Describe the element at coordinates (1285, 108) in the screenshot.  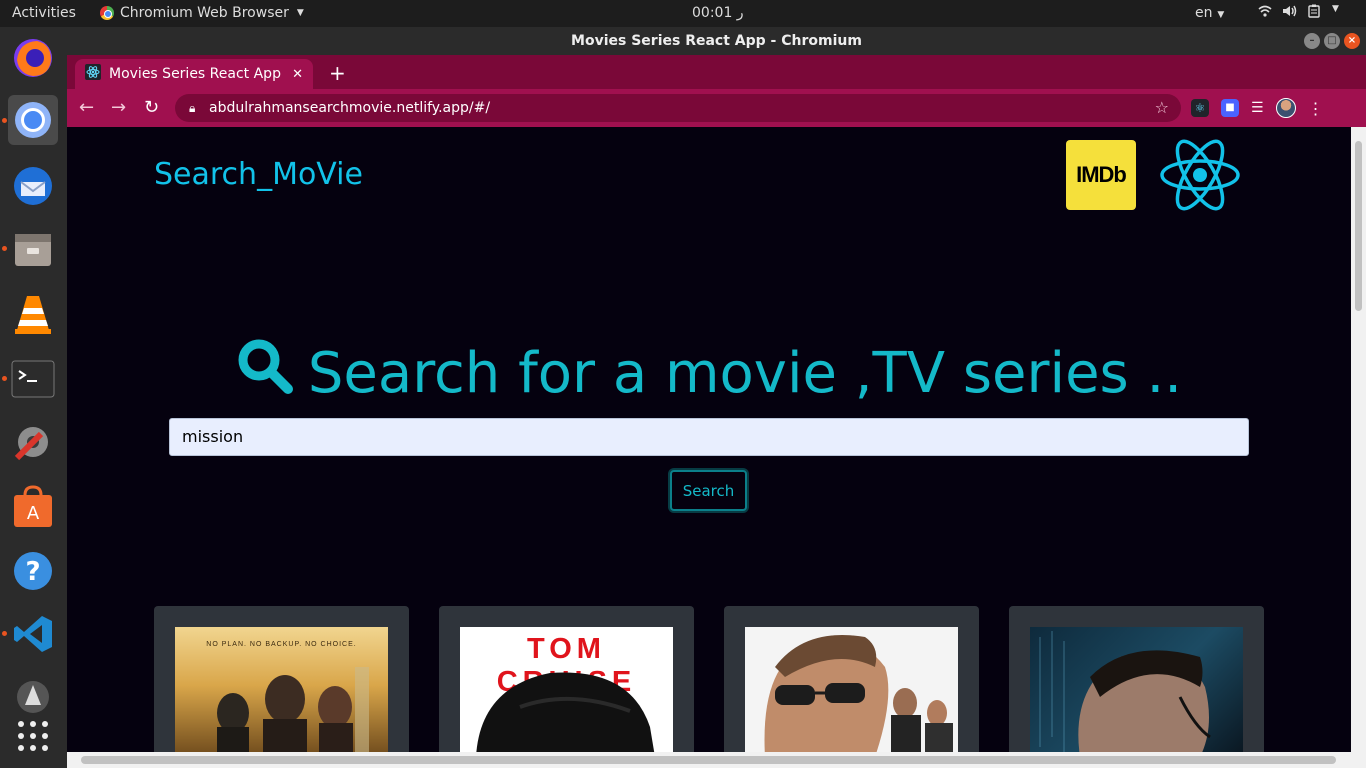
I see `profile-avatar` at that location.